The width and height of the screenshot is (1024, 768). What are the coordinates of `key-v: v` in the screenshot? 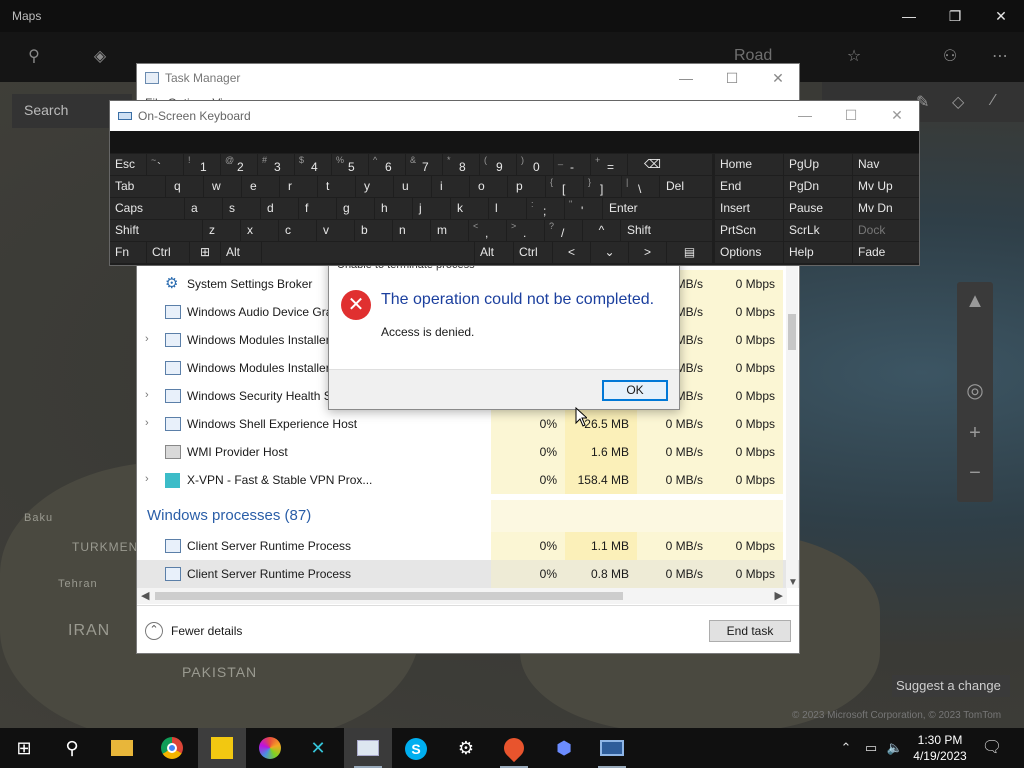 It's located at (335, 230).